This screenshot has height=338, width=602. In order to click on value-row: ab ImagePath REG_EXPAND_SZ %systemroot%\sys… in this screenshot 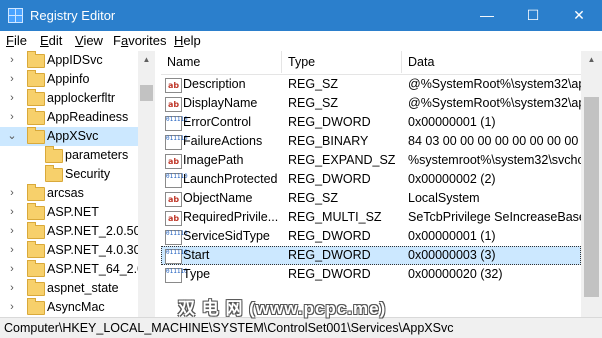, I will do `click(371, 160)`.